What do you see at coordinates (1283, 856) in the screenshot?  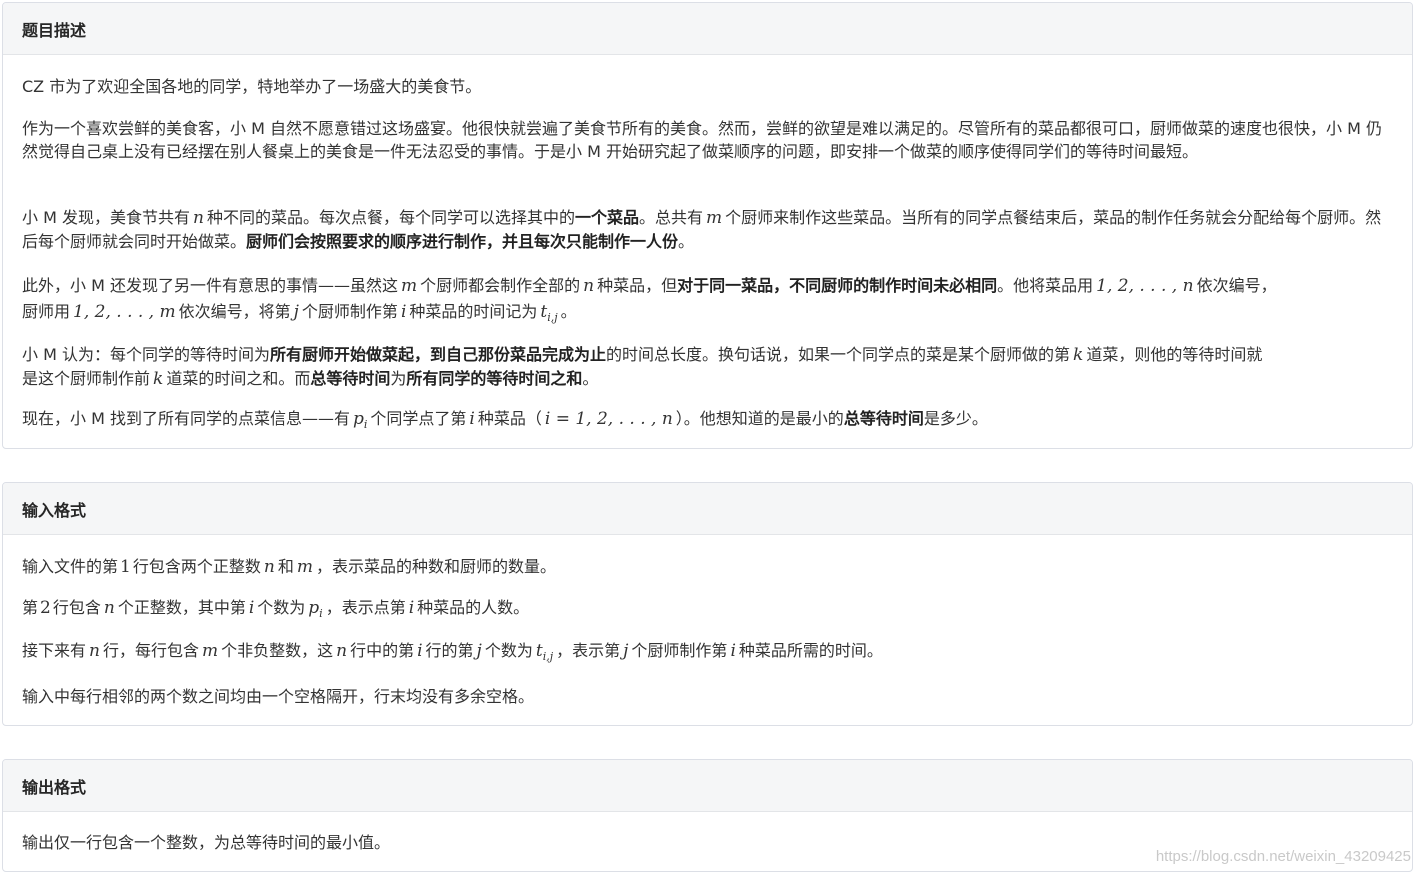 I see `watermark: https://blog.csdn.net/weixin_43209425` at bounding box center [1283, 856].